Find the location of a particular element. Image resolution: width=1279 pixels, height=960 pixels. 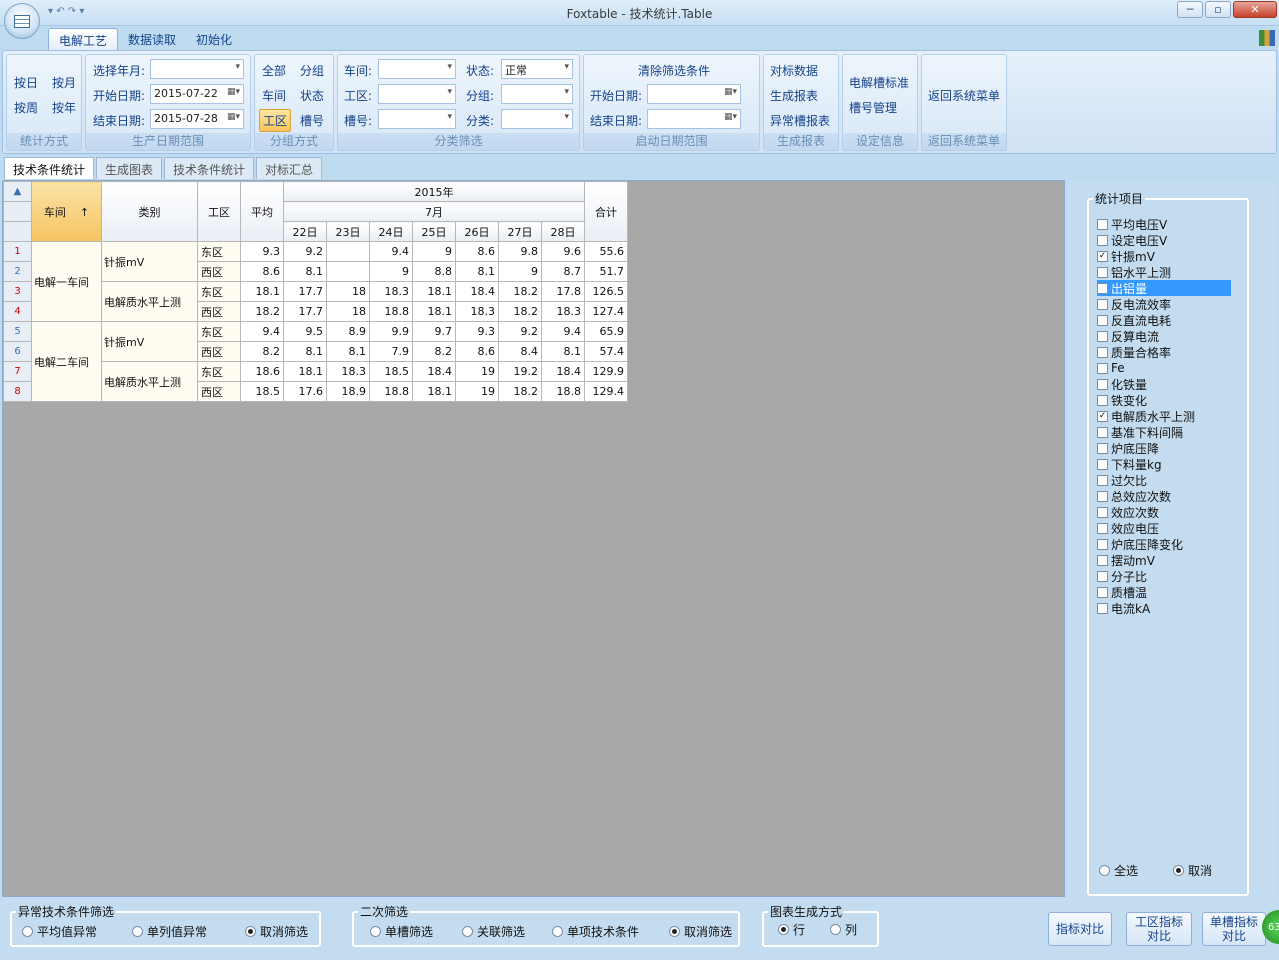

cell-avg: 18.6 is located at coordinates (262, 371).